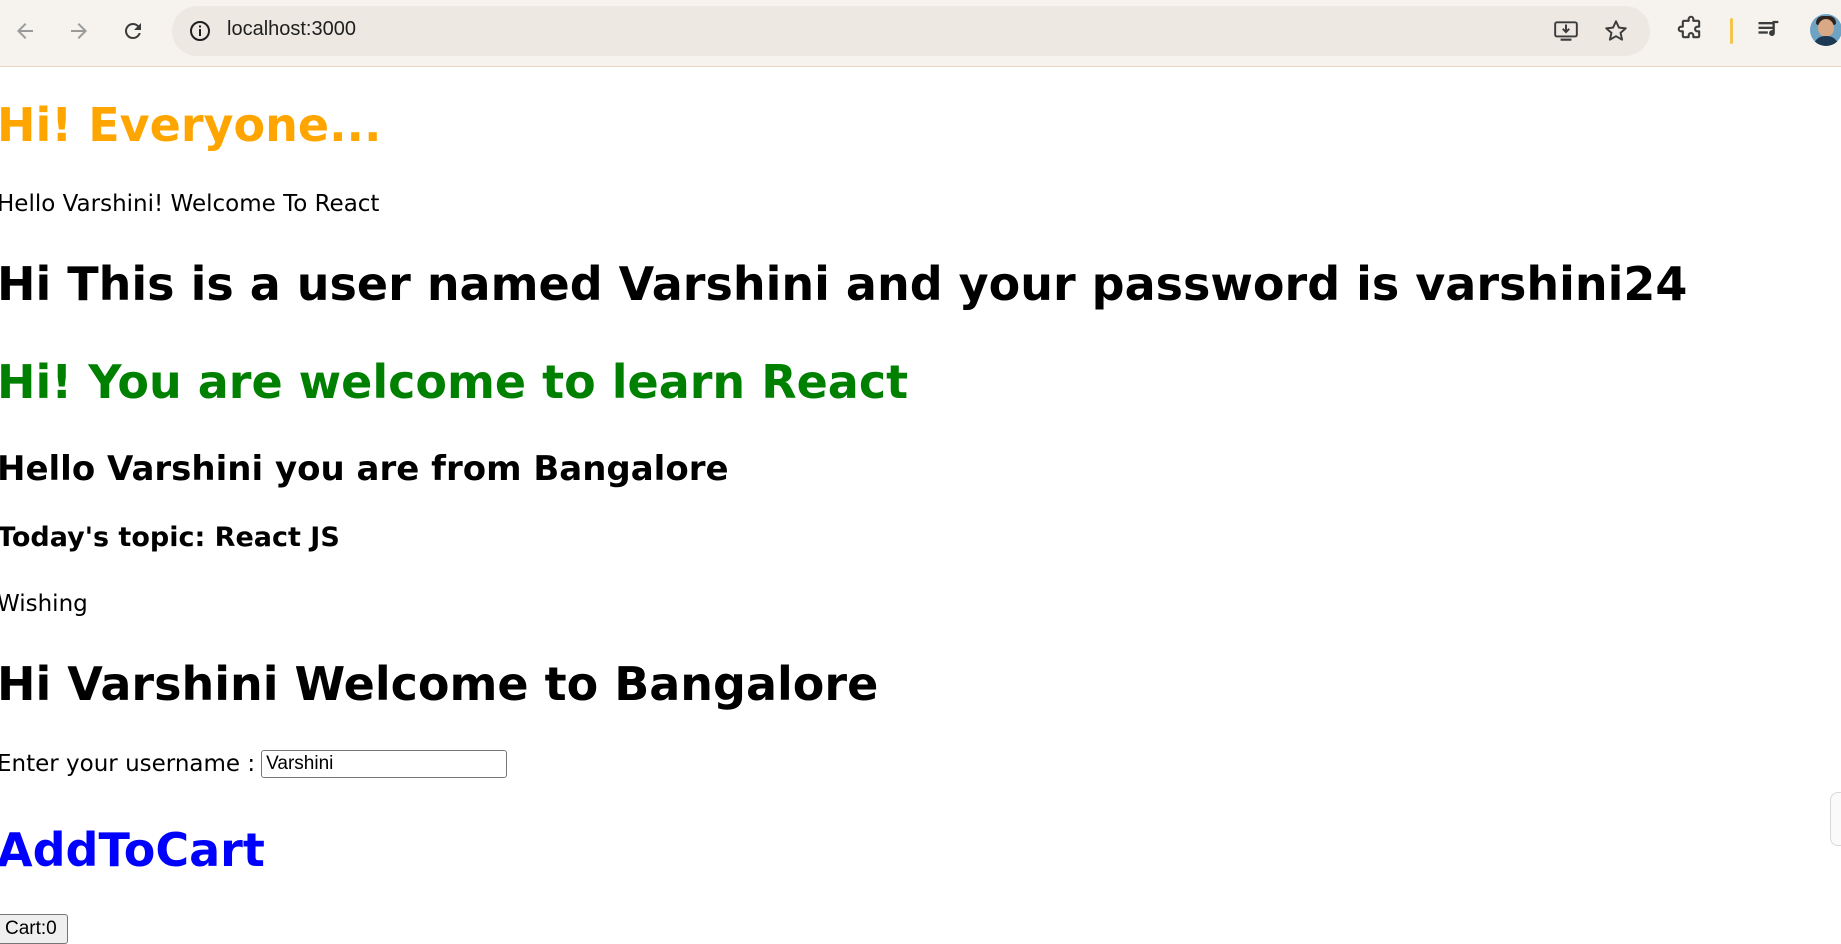 The height and width of the screenshot is (944, 1841). Describe the element at coordinates (291, 29) in the screenshot. I see `url-text: localhost:3000` at that location.